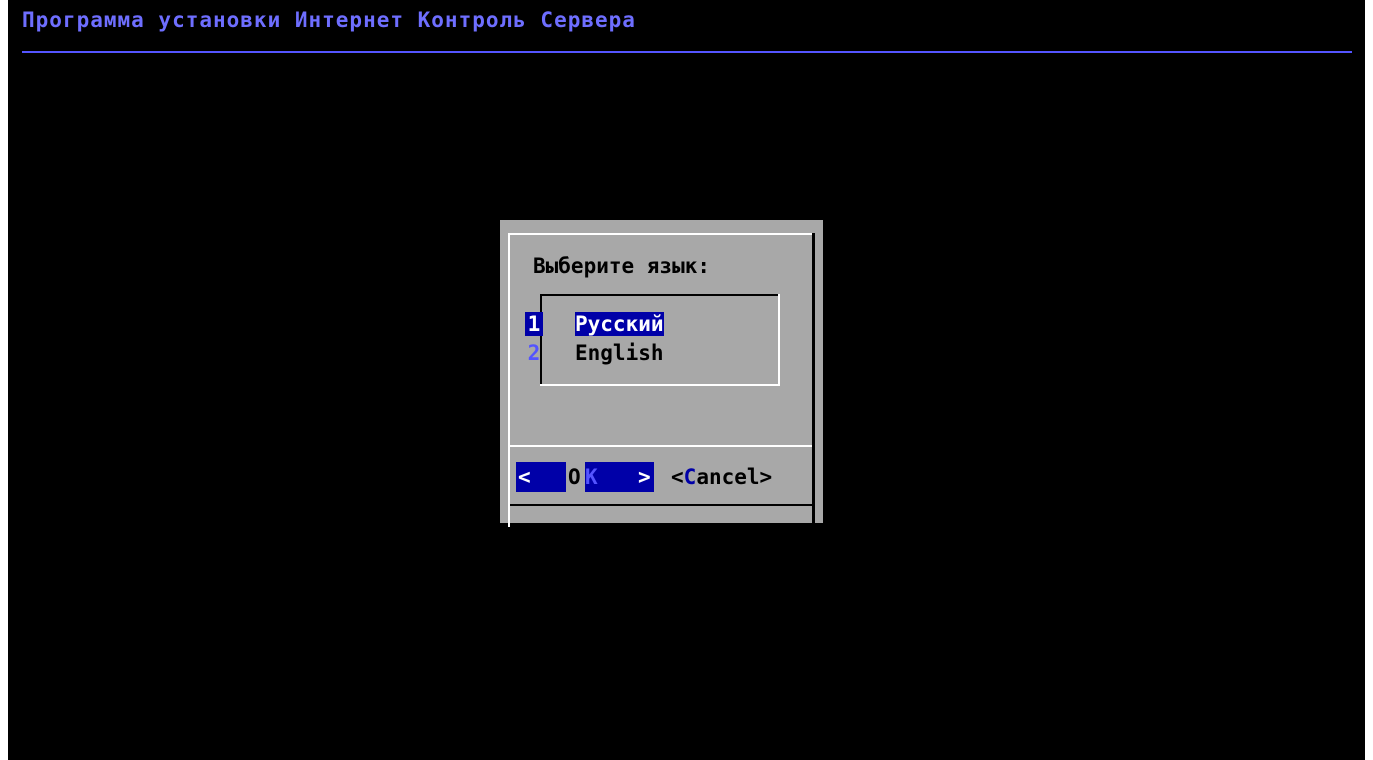  Describe the element at coordinates (534, 324) in the screenshot. I see `menu-item-tag: 1` at that location.